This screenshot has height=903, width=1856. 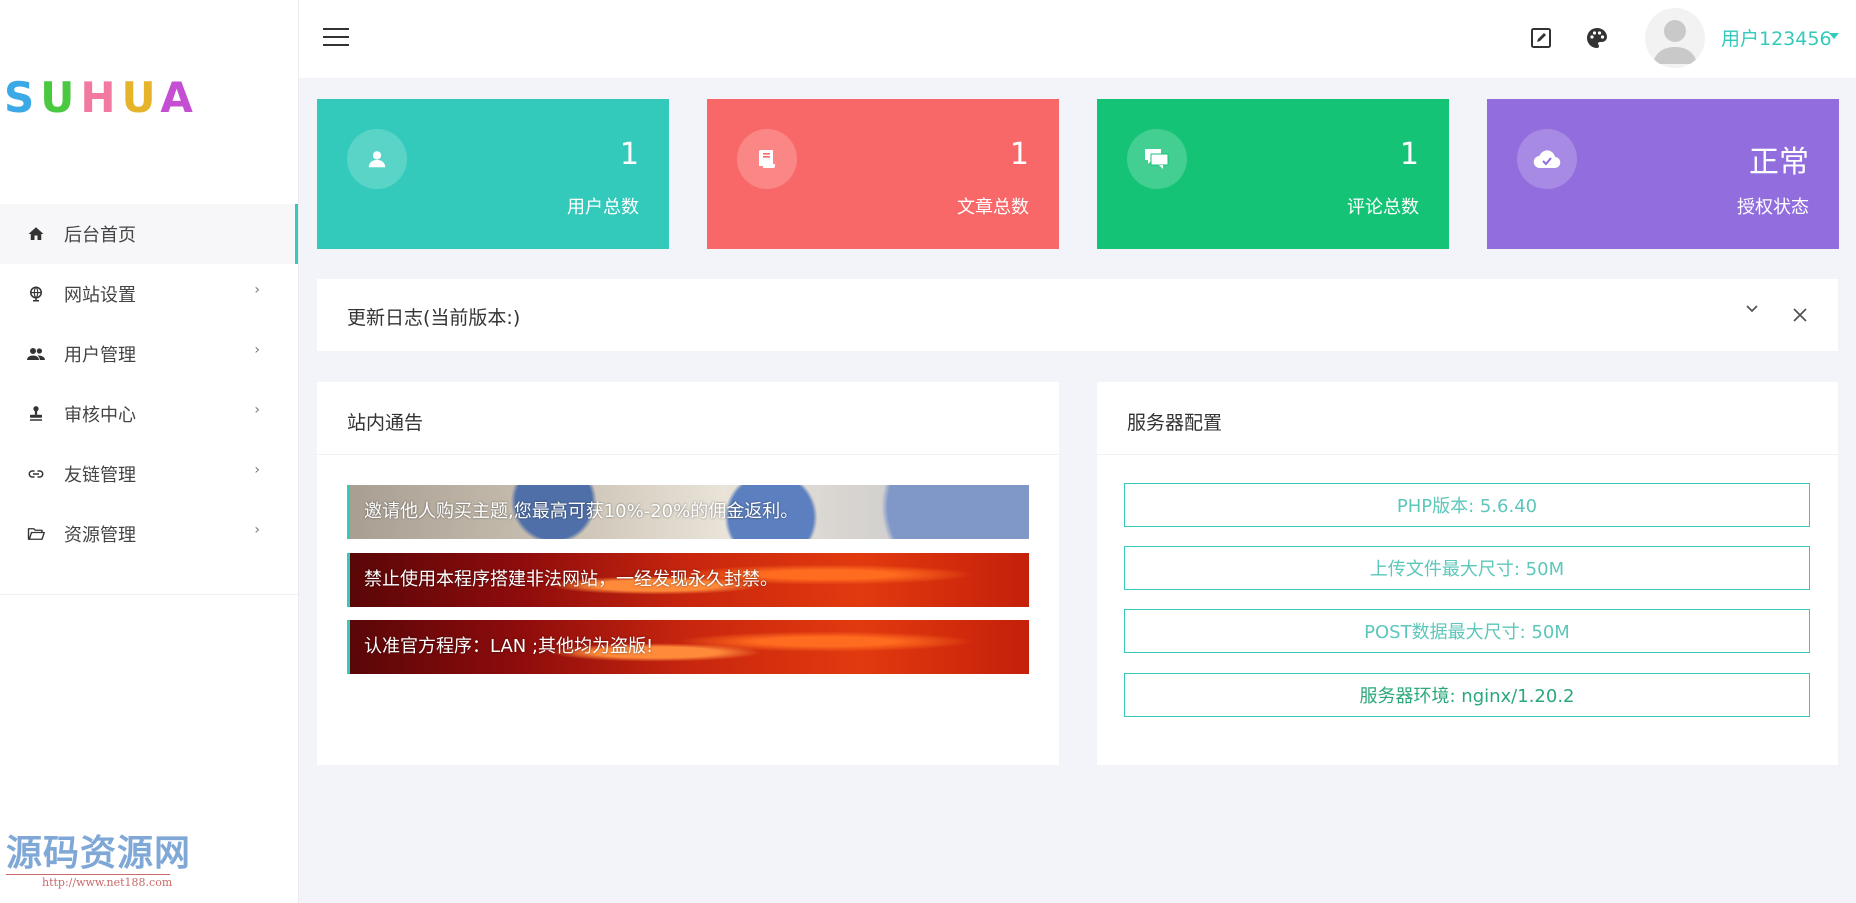 I want to click on stat-card-license: 正常 授权状态, so click(x=1663, y=174).